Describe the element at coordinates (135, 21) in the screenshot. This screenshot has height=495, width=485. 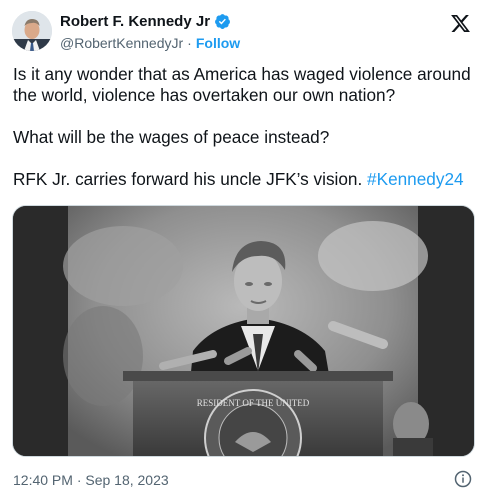
I see `author-display-name: Robert F. Kennedy Jr` at that location.